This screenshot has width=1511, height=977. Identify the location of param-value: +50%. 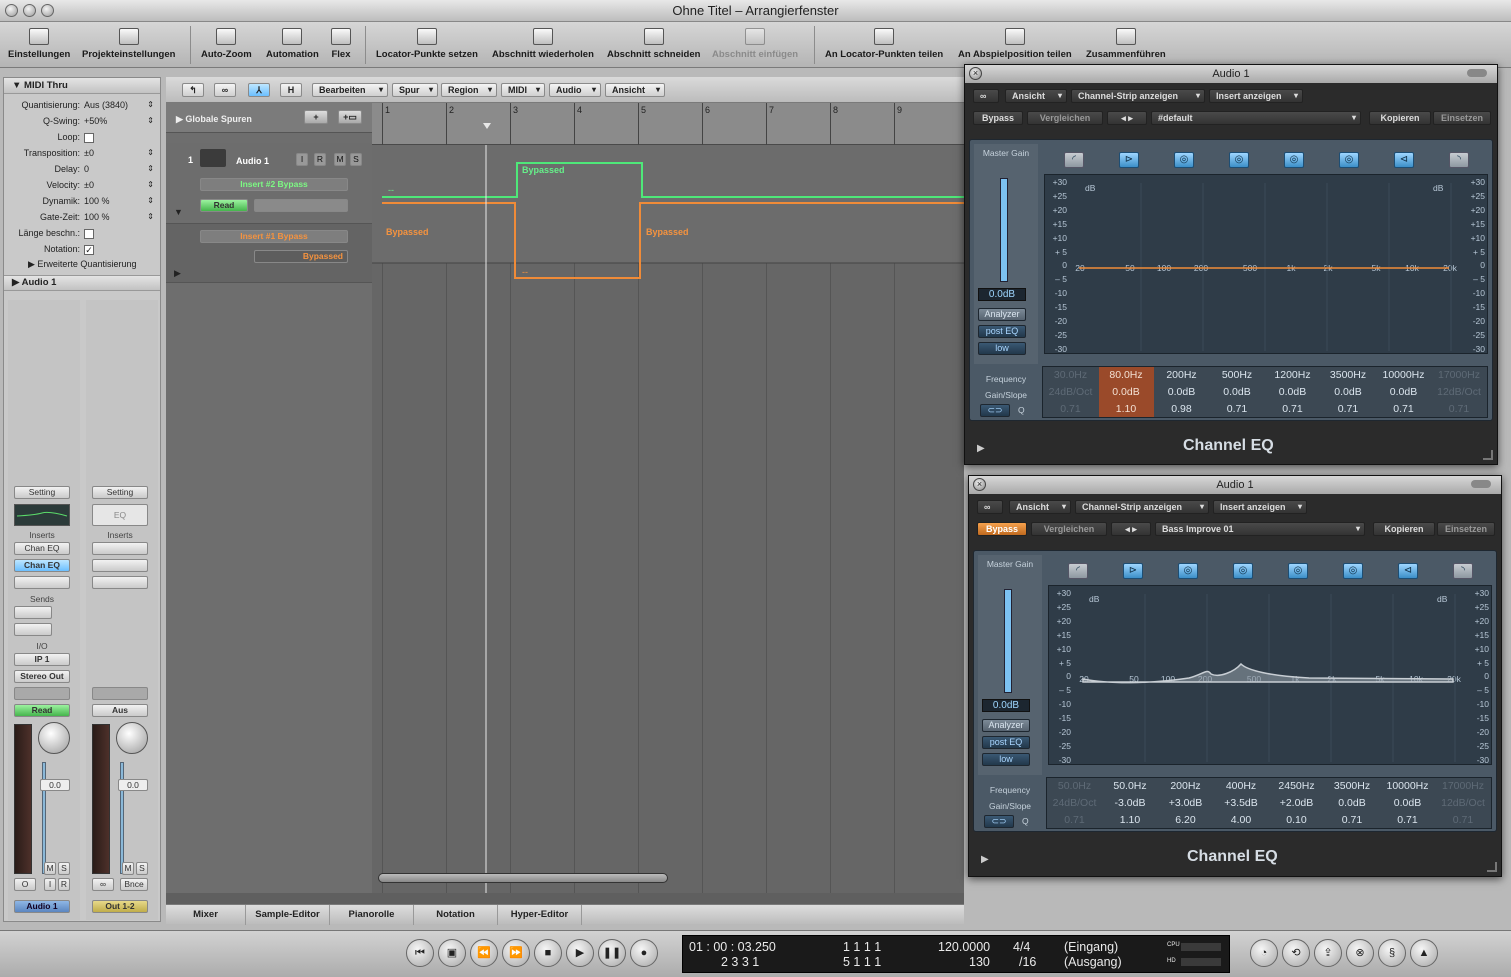
(95, 121).